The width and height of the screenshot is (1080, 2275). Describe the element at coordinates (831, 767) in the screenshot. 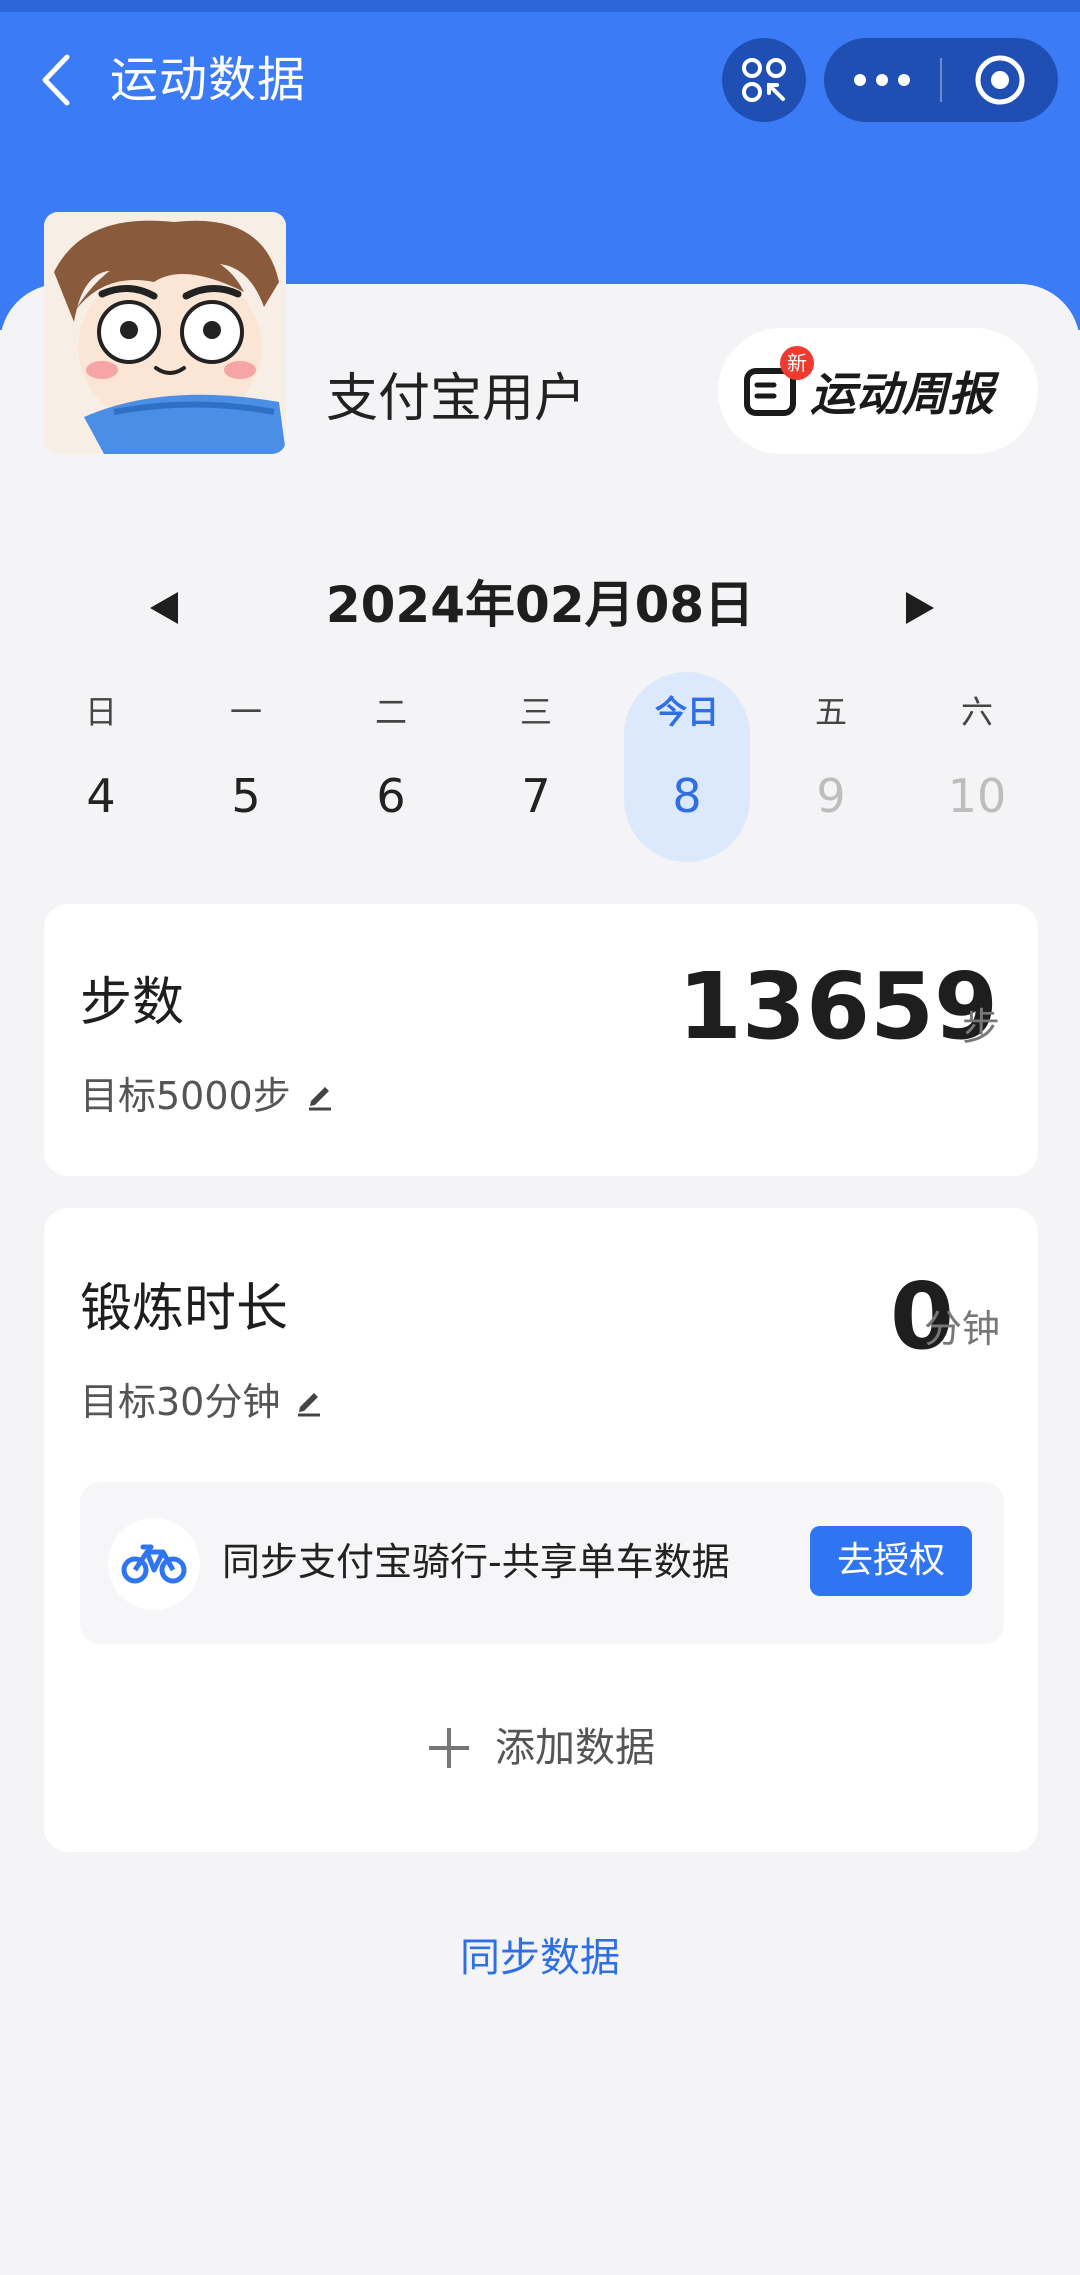

I see `day-fri: 五 9` at that location.